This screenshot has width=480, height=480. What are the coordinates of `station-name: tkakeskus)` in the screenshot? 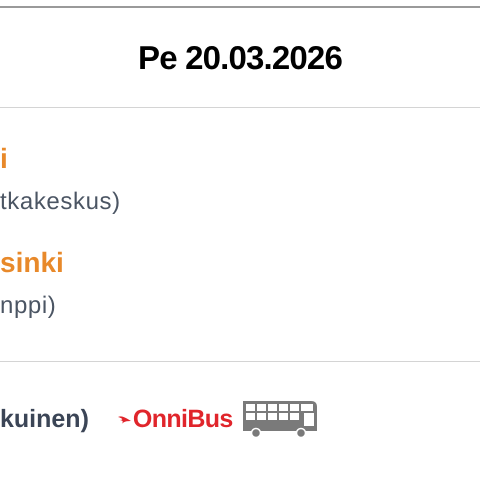 It's located at (61, 202).